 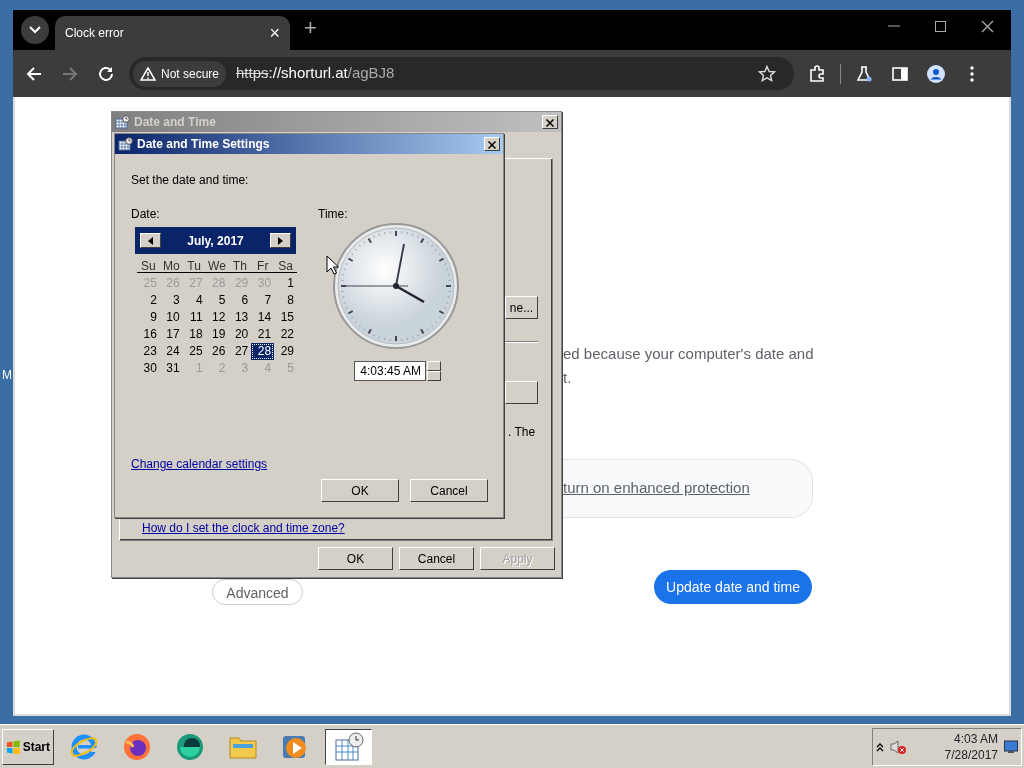 I want to click on weekday-header: Tu, so click(x=194, y=265).